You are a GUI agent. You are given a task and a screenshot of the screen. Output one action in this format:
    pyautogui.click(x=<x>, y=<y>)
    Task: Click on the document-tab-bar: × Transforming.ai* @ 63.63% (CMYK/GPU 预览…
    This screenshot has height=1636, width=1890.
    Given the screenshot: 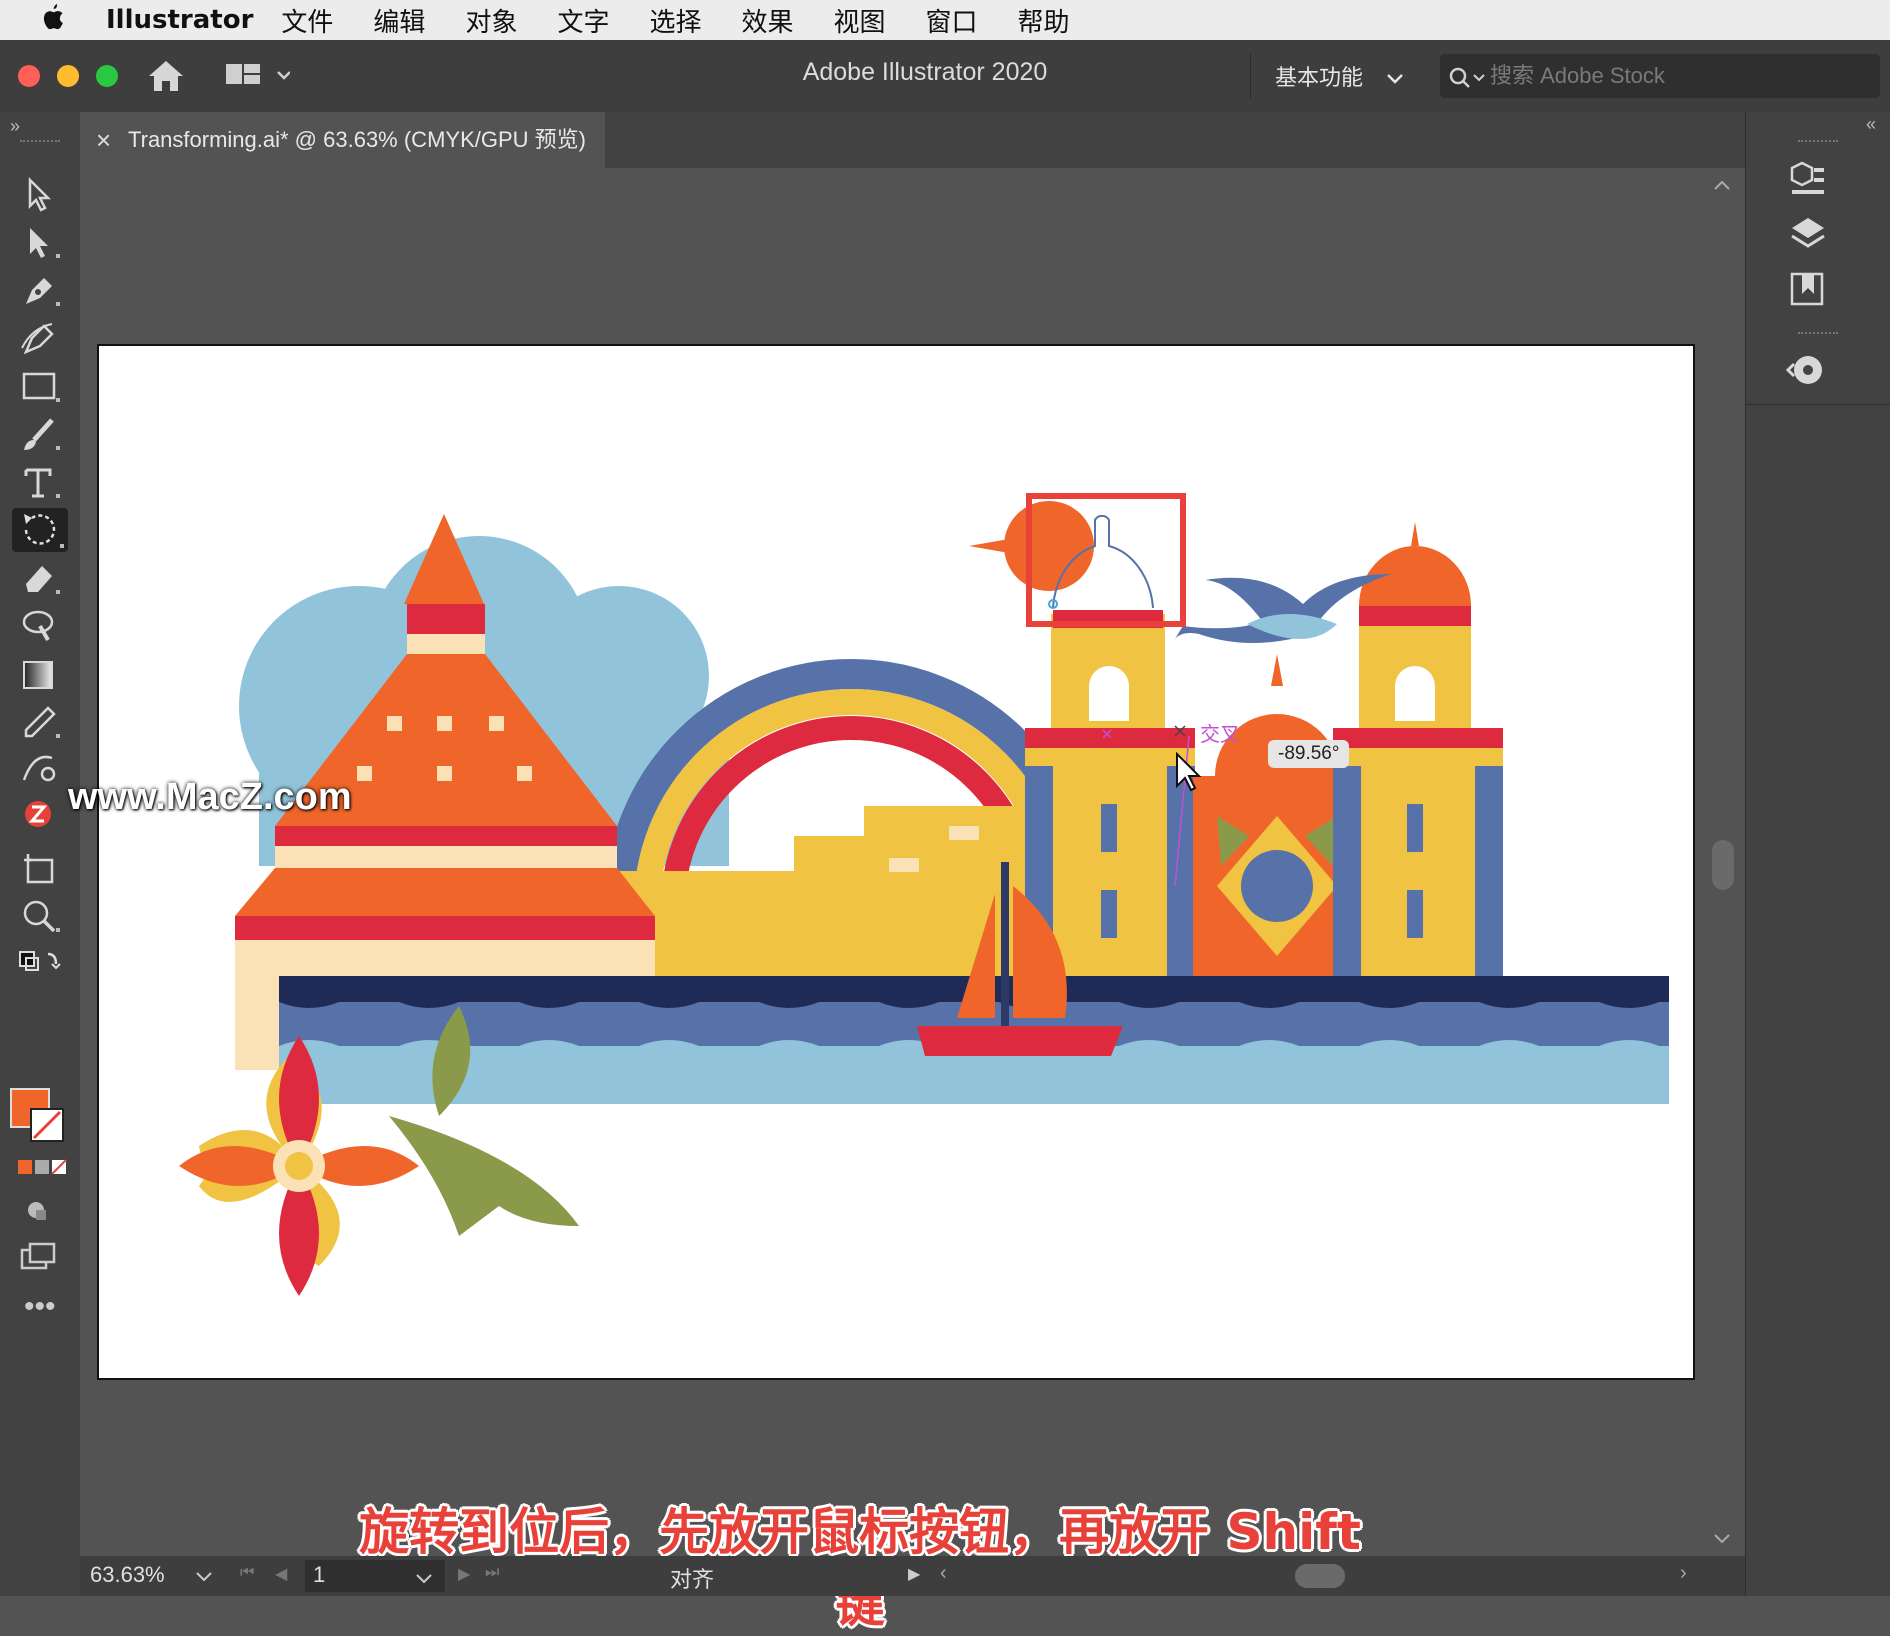 What is the action you would take?
    pyautogui.click(x=912, y=140)
    